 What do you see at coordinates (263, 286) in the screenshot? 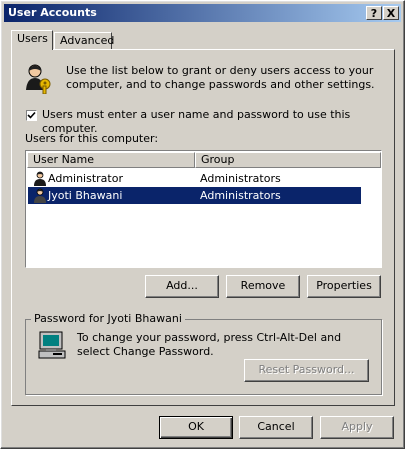
I see `remove-user-button: Remove` at bounding box center [263, 286].